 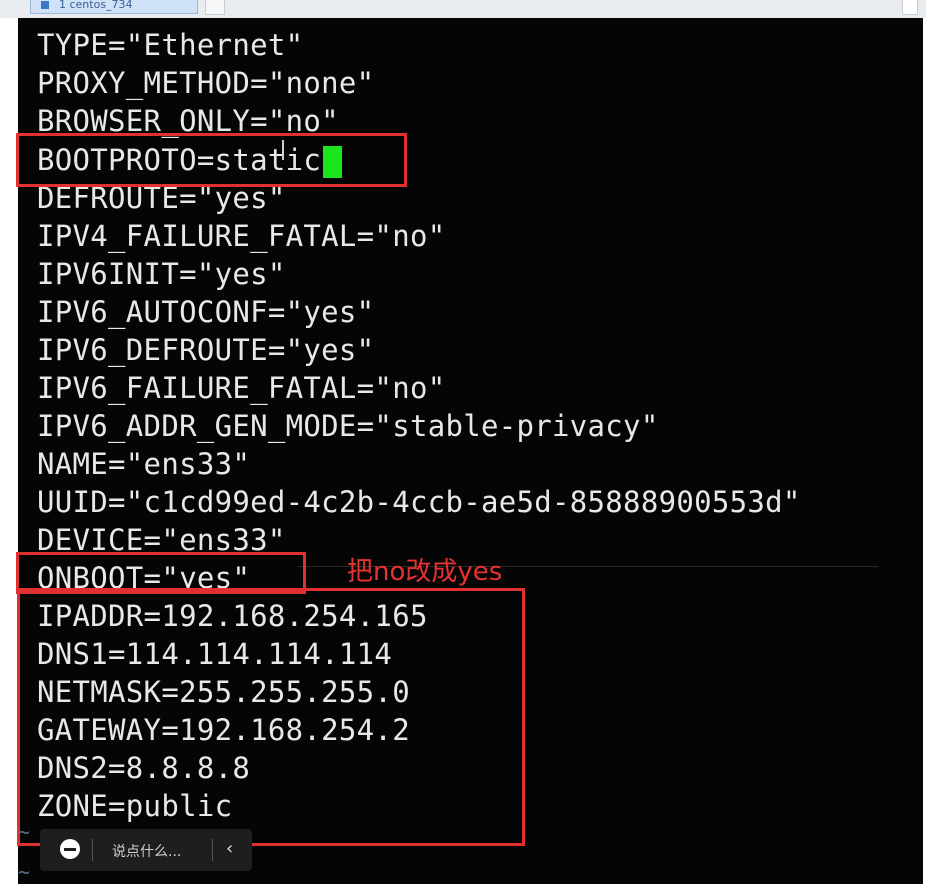 What do you see at coordinates (211, 160) in the screenshot?
I see `highlight-box-bootproto` at bounding box center [211, 160].